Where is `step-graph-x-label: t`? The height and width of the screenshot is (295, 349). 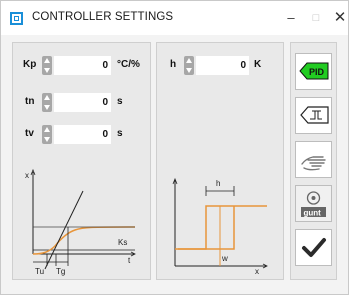 step-graph-x-label: t is located at coordinates (129, 260).